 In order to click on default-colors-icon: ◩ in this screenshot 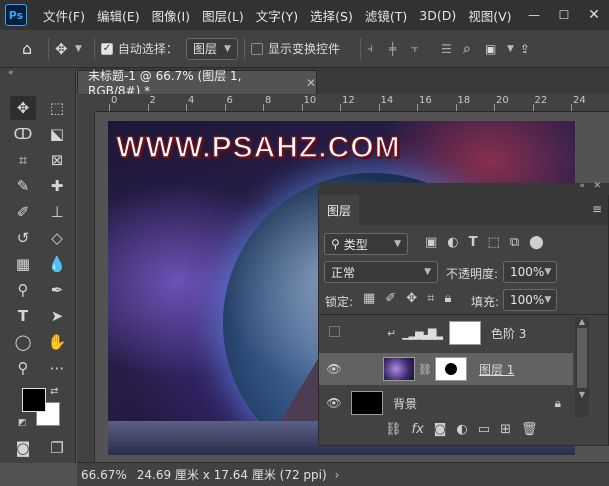, I will do `click(22, 423)`.